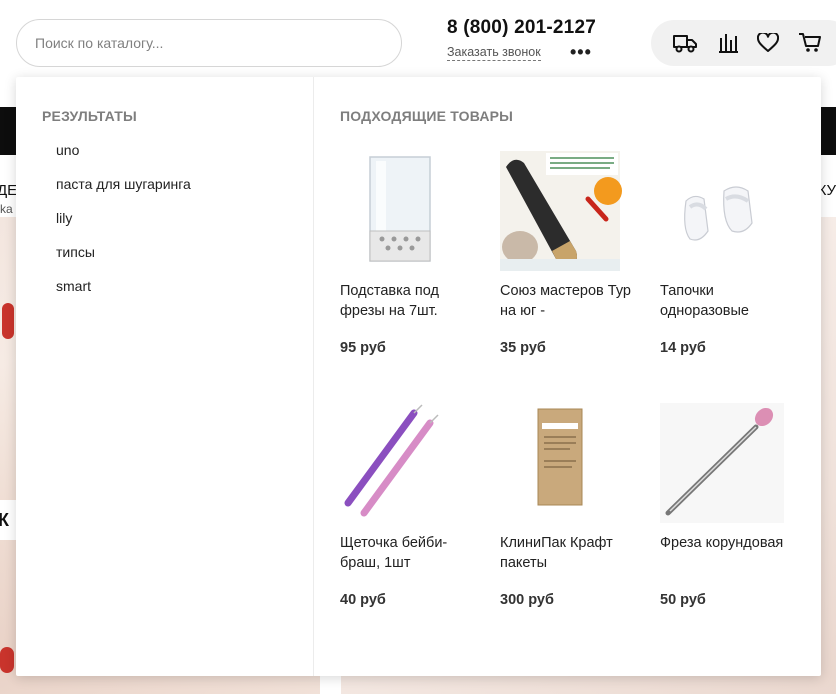 The width and height of the screenshot is (836, 694). I want to click on nav-item-left: ДЕ, so click(8, 190).